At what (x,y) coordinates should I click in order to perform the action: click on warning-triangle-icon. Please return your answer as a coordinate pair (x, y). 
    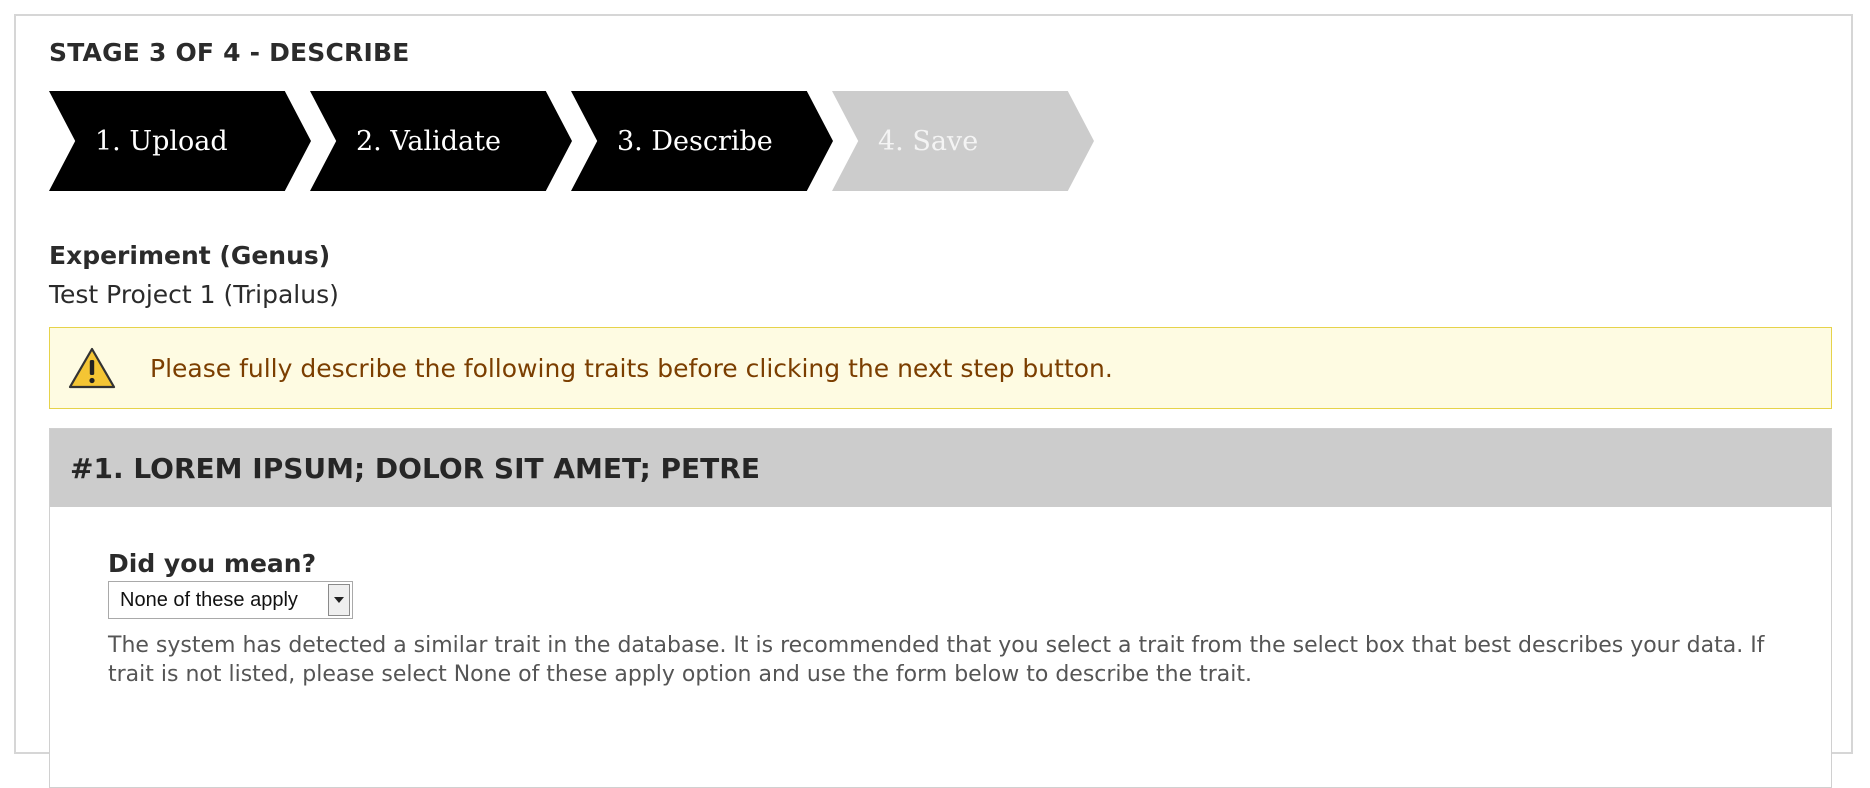
    Looking at the image, I should click on (92, 368).